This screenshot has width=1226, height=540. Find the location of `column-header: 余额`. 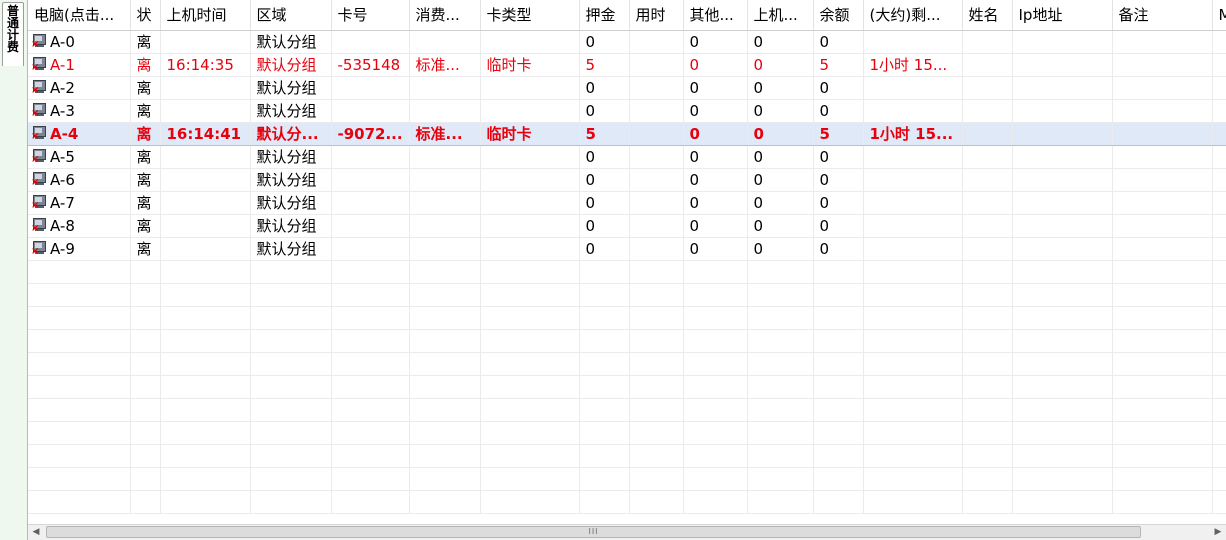

column-header: 余额 is located at coordinates (838, 15).